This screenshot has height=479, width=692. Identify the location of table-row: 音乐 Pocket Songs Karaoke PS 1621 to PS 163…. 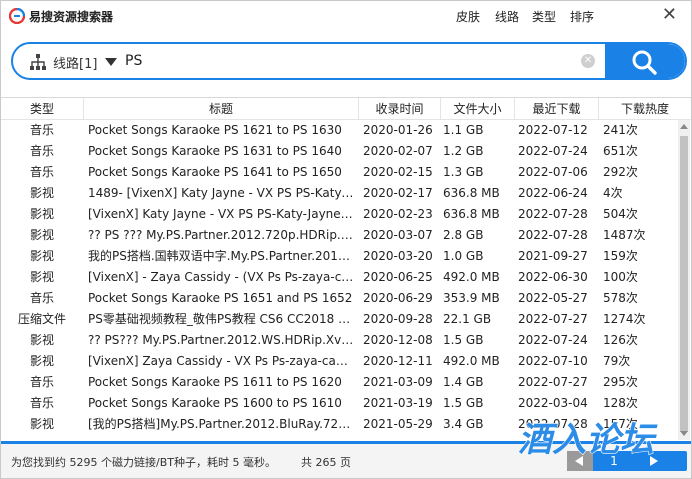
(340, 130).